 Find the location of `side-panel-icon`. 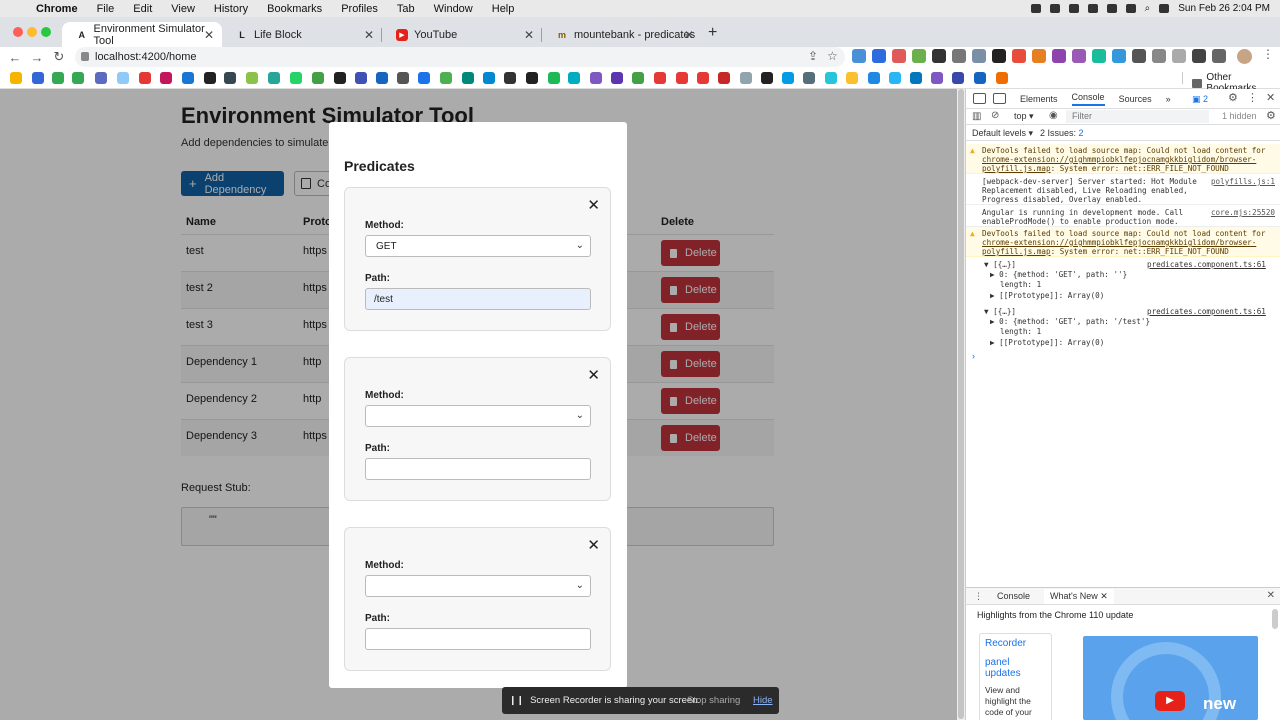

side-panel-icon is located at coordinates (1219, 56).